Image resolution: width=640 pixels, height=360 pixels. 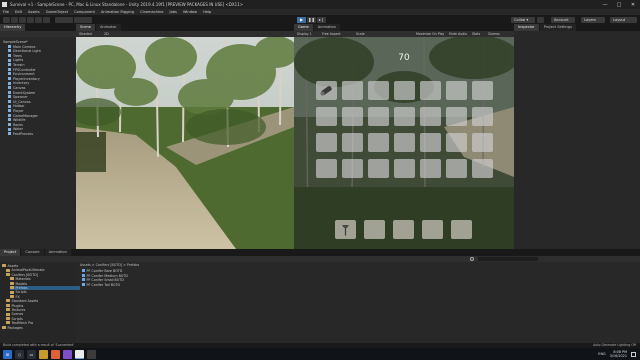 What do you see at coordinates (31, 354) in the screenshot?
I see `task-view-icon: ▭` at bounding box center [31, 354].